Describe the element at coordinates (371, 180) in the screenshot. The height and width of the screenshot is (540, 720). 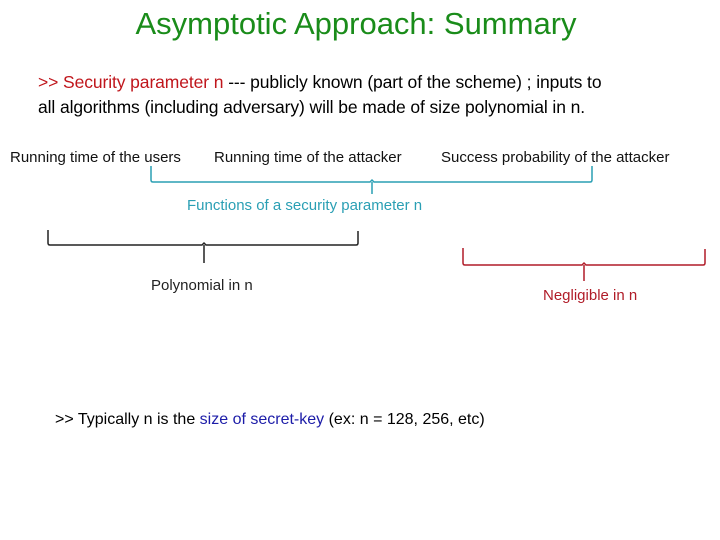
I see `functions-bracket` at that location.